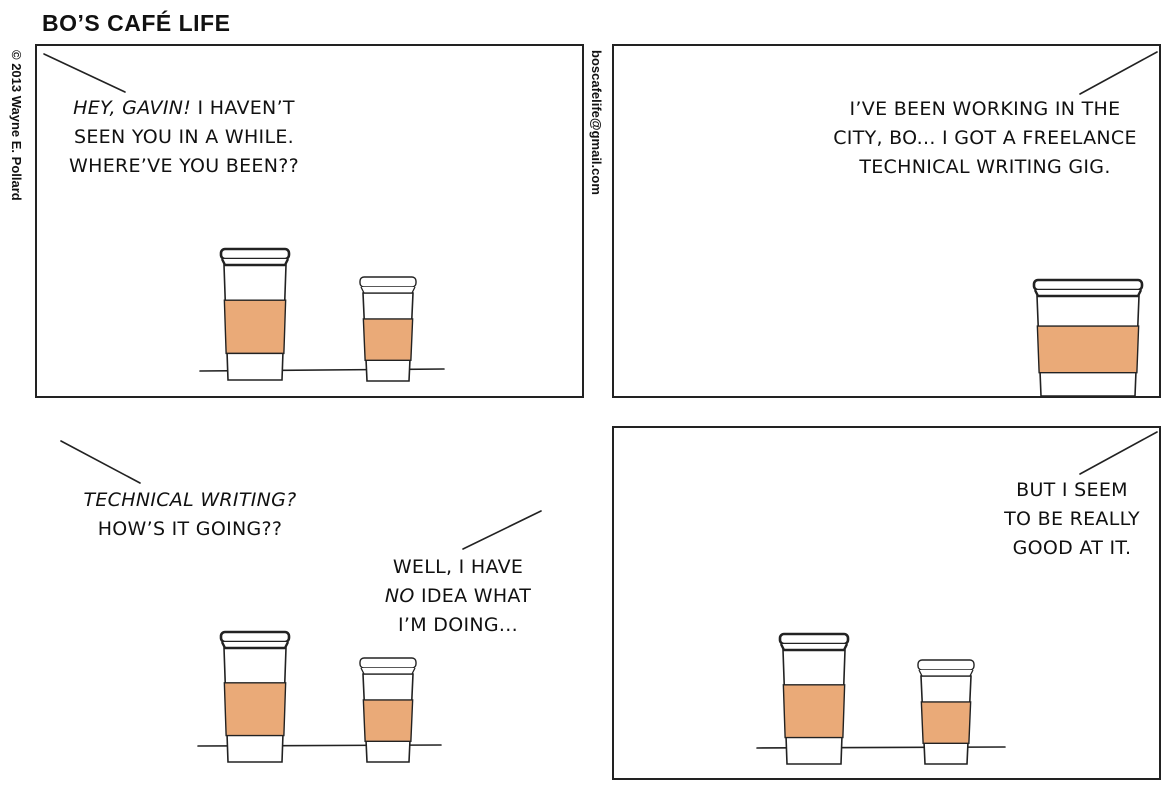 The image size is (1175, 791). Describe the element at coordinates (1072, 548) in the screenshot. I see `speech-line: GOOD AT IT.` at that location.